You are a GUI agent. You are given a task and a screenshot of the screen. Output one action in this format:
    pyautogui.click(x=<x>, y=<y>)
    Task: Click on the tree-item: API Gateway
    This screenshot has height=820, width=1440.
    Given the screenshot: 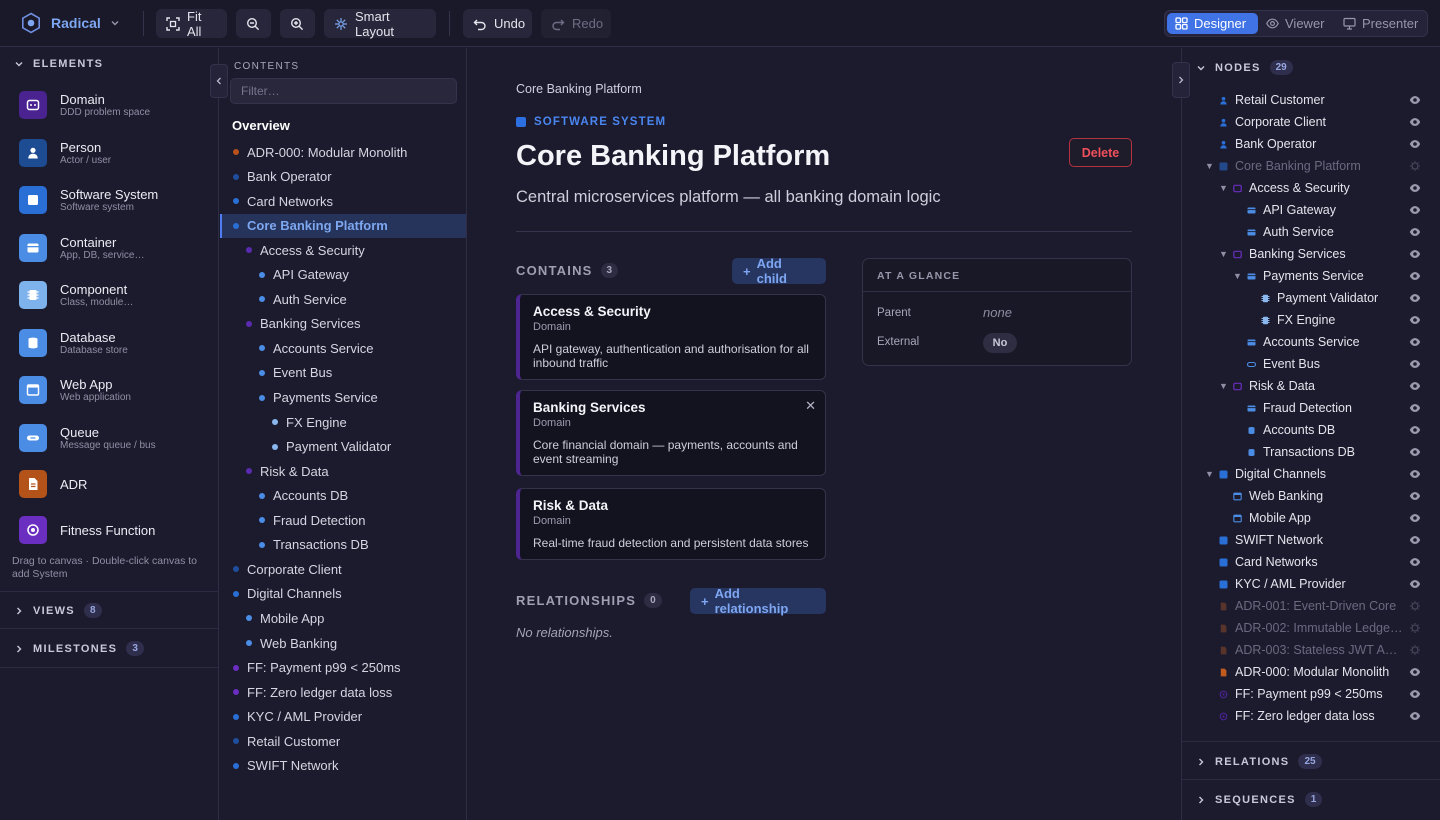 What is the action you would take?
    pyautogui.click(x=343, y=275)
    